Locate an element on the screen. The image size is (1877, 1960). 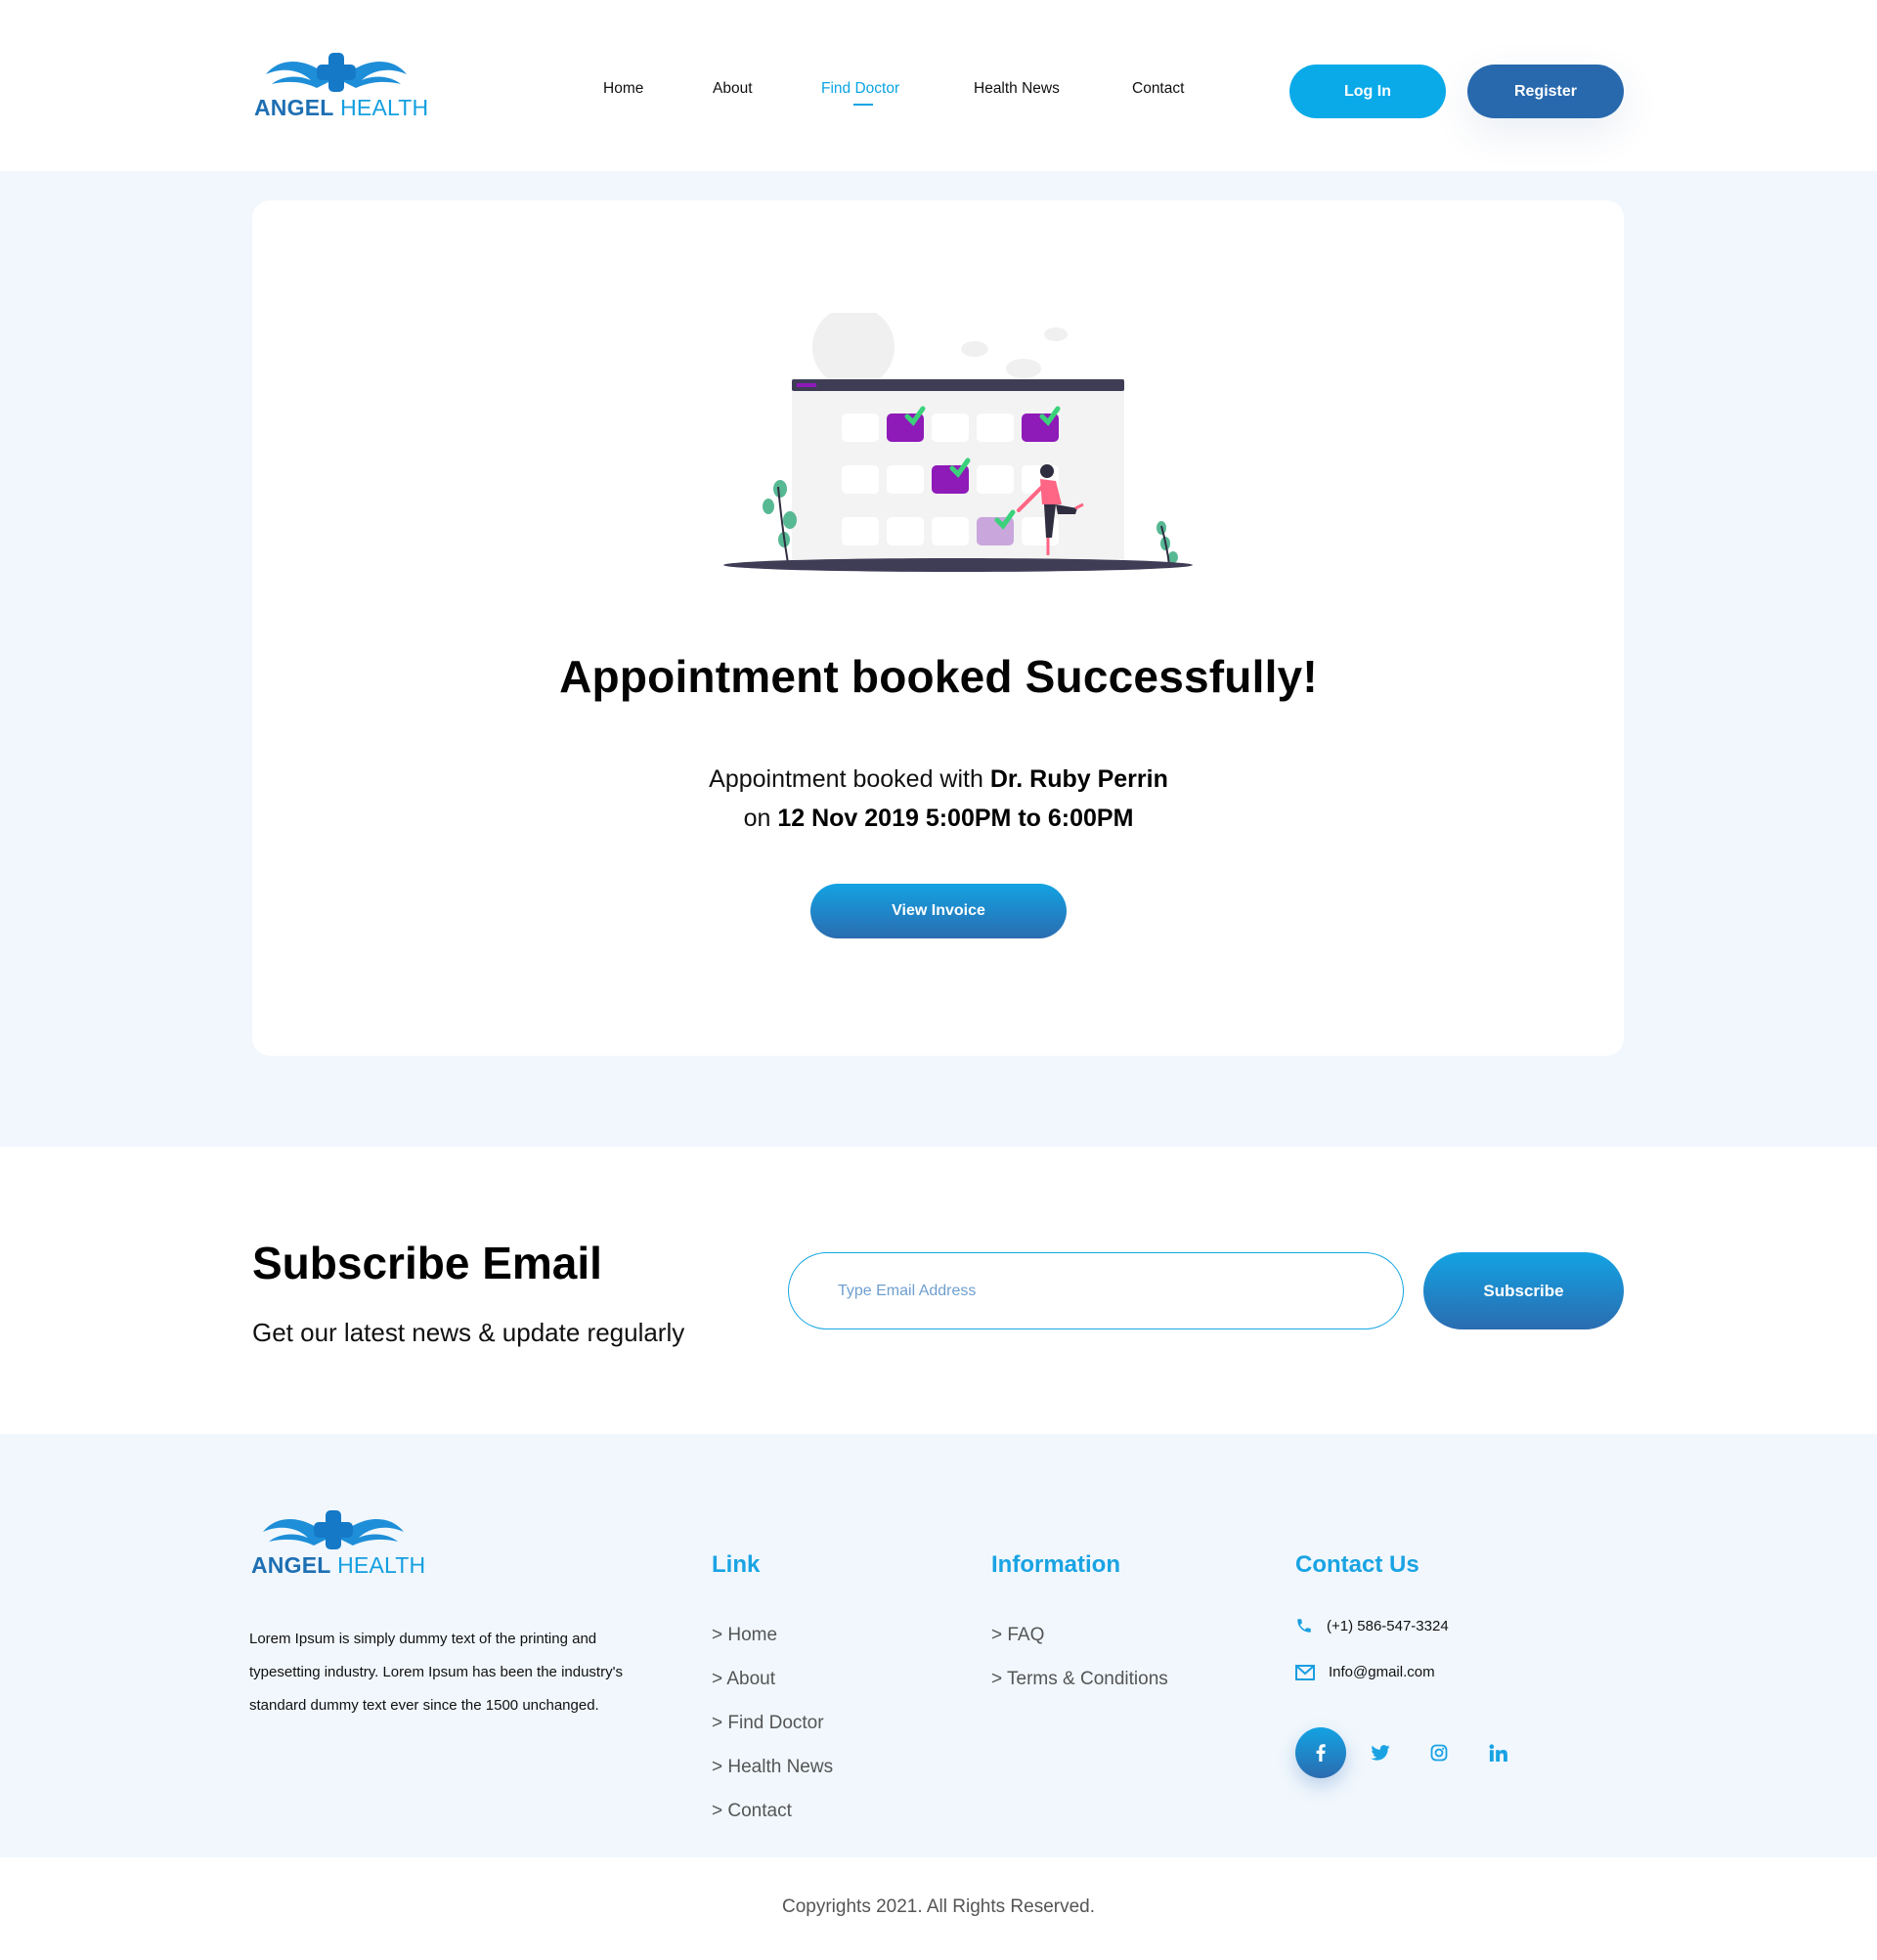
contact-email: Info@gmail.com is located at coordinates (1382, 1672).